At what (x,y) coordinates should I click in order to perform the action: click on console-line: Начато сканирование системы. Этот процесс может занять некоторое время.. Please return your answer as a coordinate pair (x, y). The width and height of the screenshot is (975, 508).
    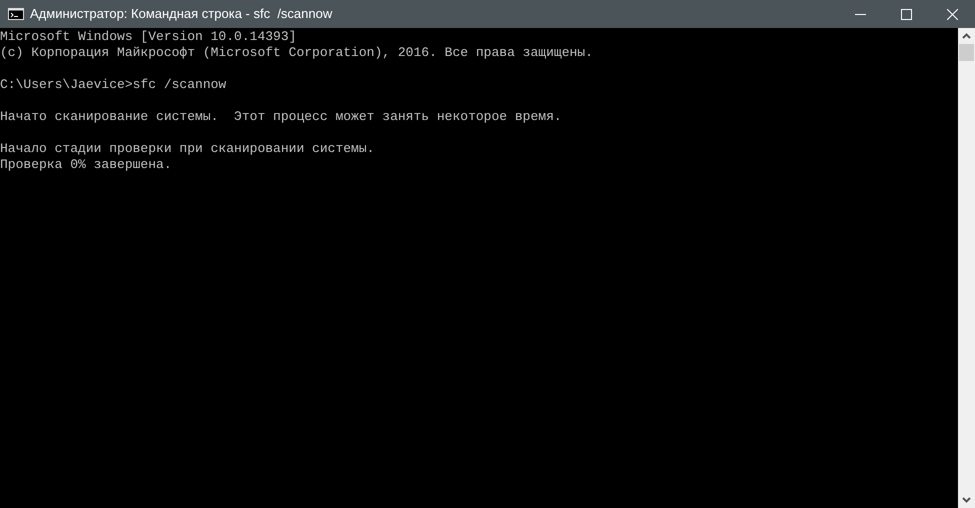
    Looking at the image, I should click on (281, 117).